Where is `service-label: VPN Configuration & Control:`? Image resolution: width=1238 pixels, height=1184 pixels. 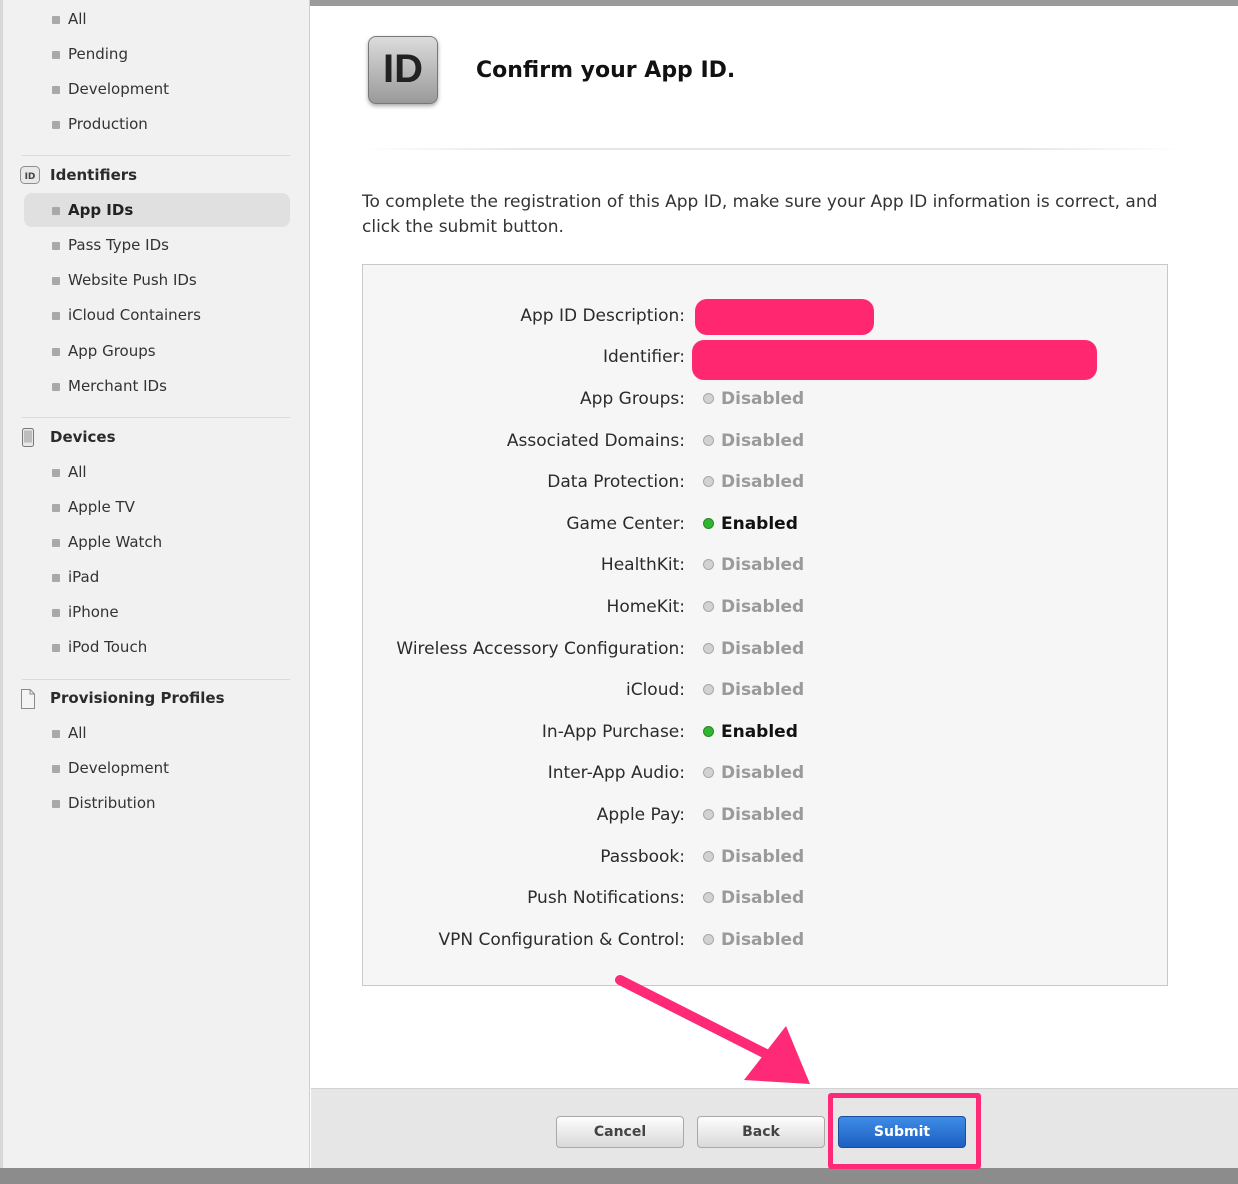 service-label: VPN Configuration & Control: is located at coordinates (561, 939).